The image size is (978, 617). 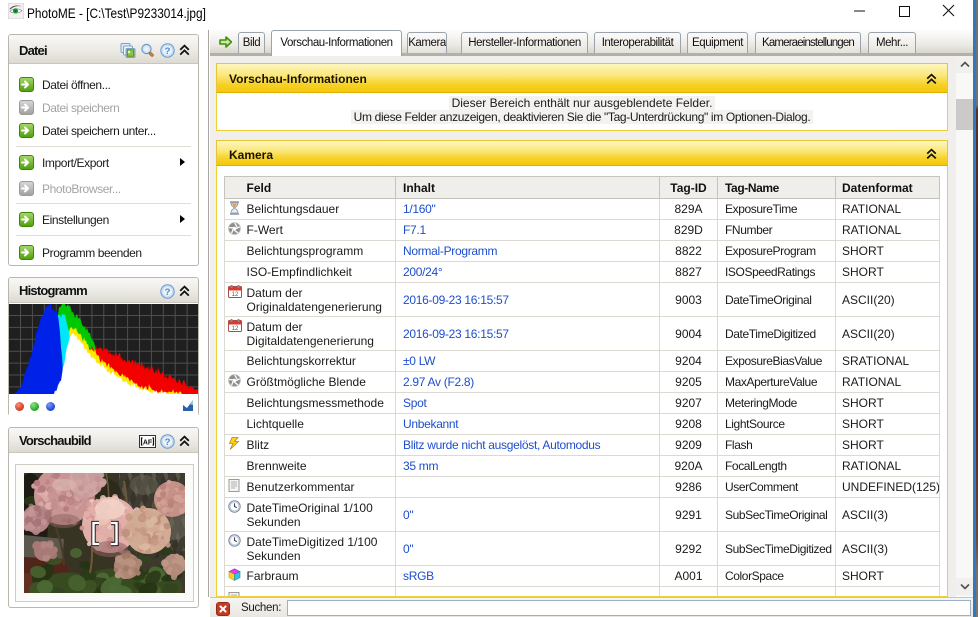 I want to click on svg-text: AF, so click(x=148, y=442).